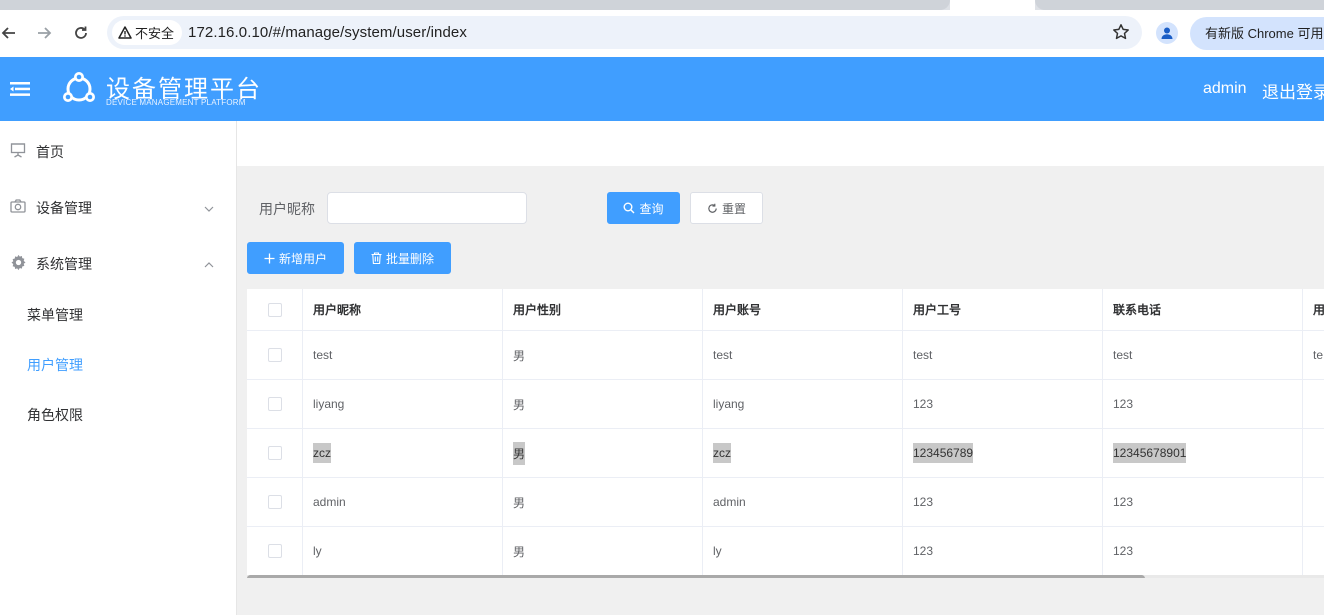 Image resolution: width=1324 pixels, height=615 pixels. I want to click on reload-button, so click(81, 33).